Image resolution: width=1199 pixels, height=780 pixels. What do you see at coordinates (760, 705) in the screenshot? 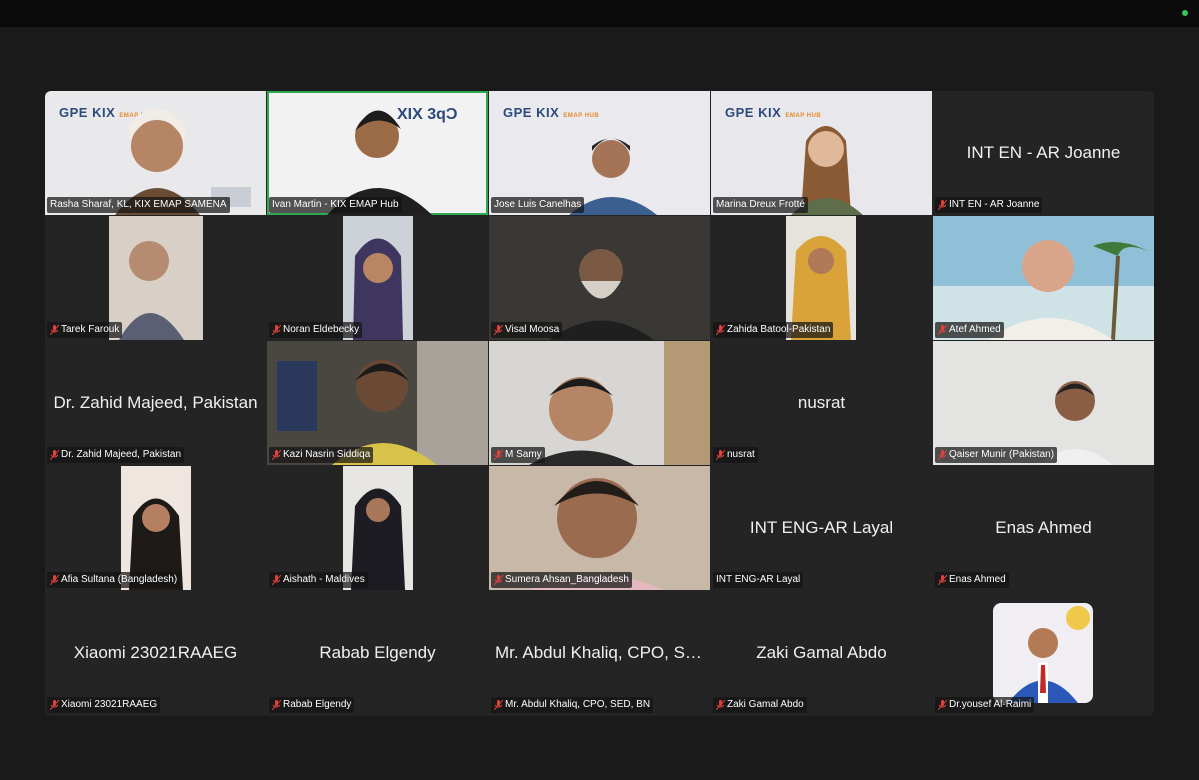
I see `participant-name-label: Zaki Gamal Abdo` at bounding box center [760, 705].